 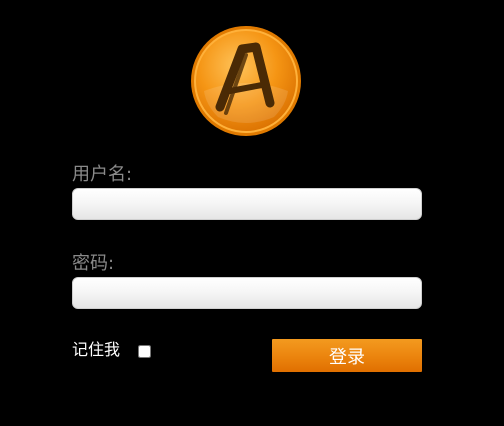 What do you see at coordinates (246, 81) in the screenshot?
I see `letter-a-logo-icon` at bounding box center [246, 81].